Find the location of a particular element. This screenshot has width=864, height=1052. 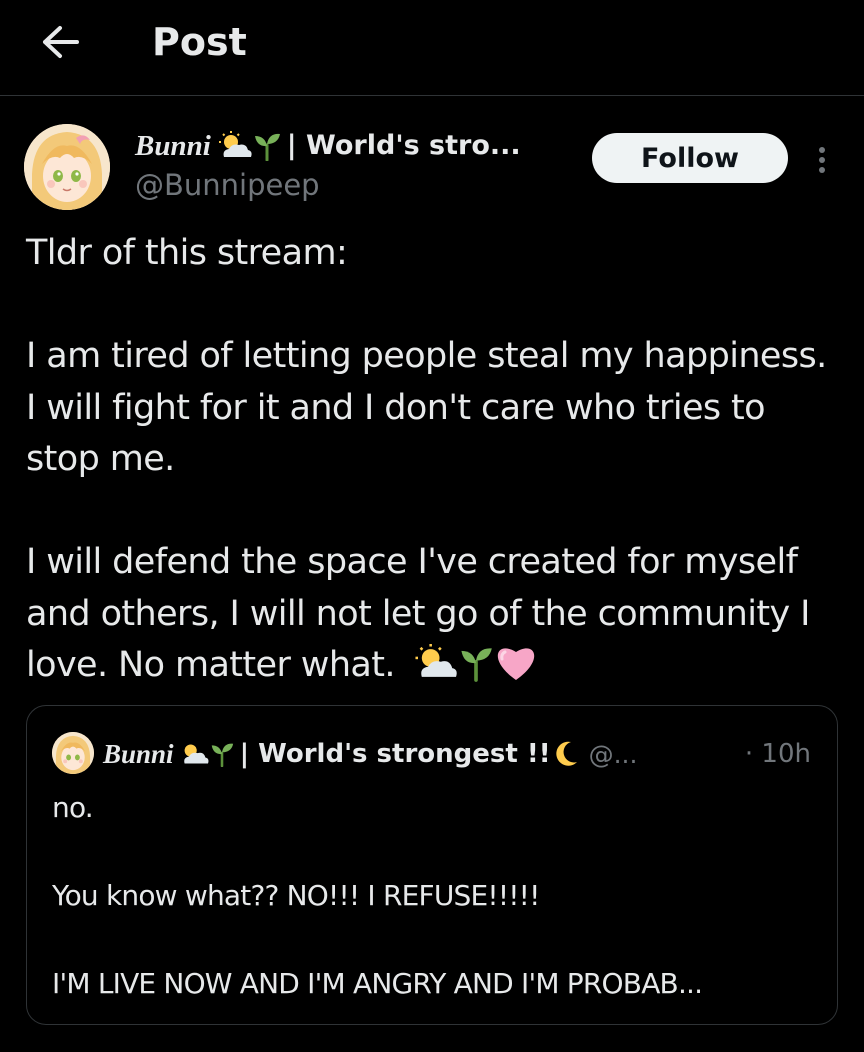

follow-button: Follow is located at coordinates (690, 158).